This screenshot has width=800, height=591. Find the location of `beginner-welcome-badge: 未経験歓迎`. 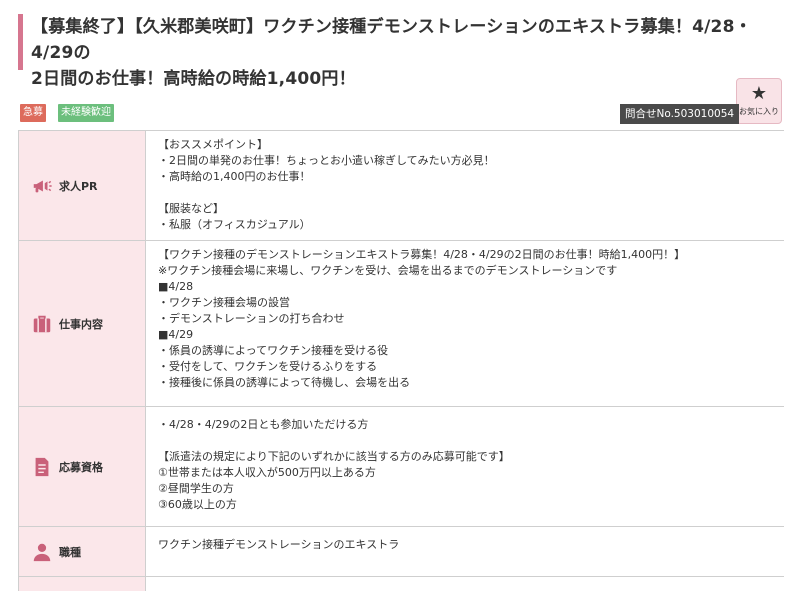

beginner-welcome-badge: 未経験歓迎 is located at coordinates (86, 113).